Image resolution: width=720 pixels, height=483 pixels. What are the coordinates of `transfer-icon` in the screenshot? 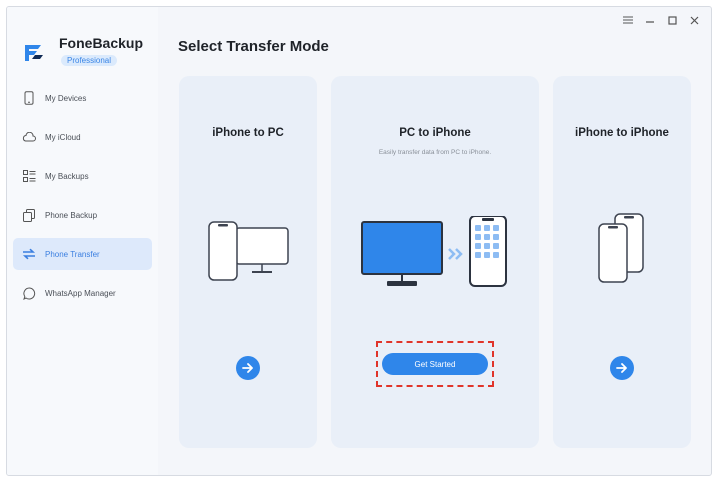 It's located at (29, 254).